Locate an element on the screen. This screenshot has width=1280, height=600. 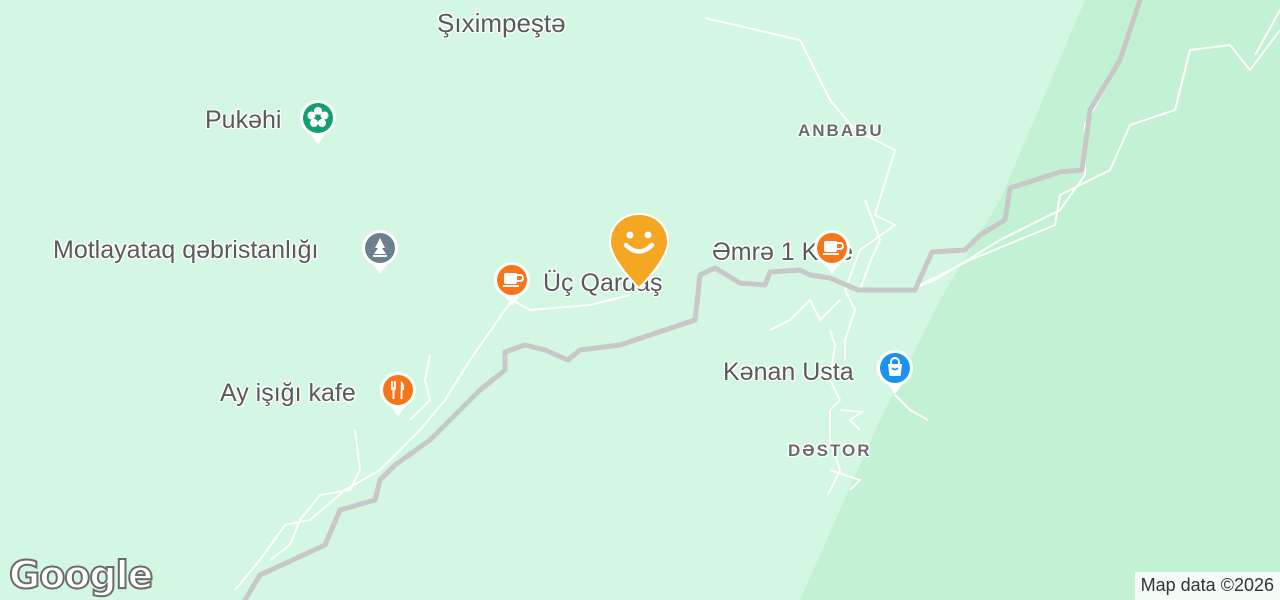
place-label-ay-isigi: Ay işığı kafe is located at coordinates (288, 393).